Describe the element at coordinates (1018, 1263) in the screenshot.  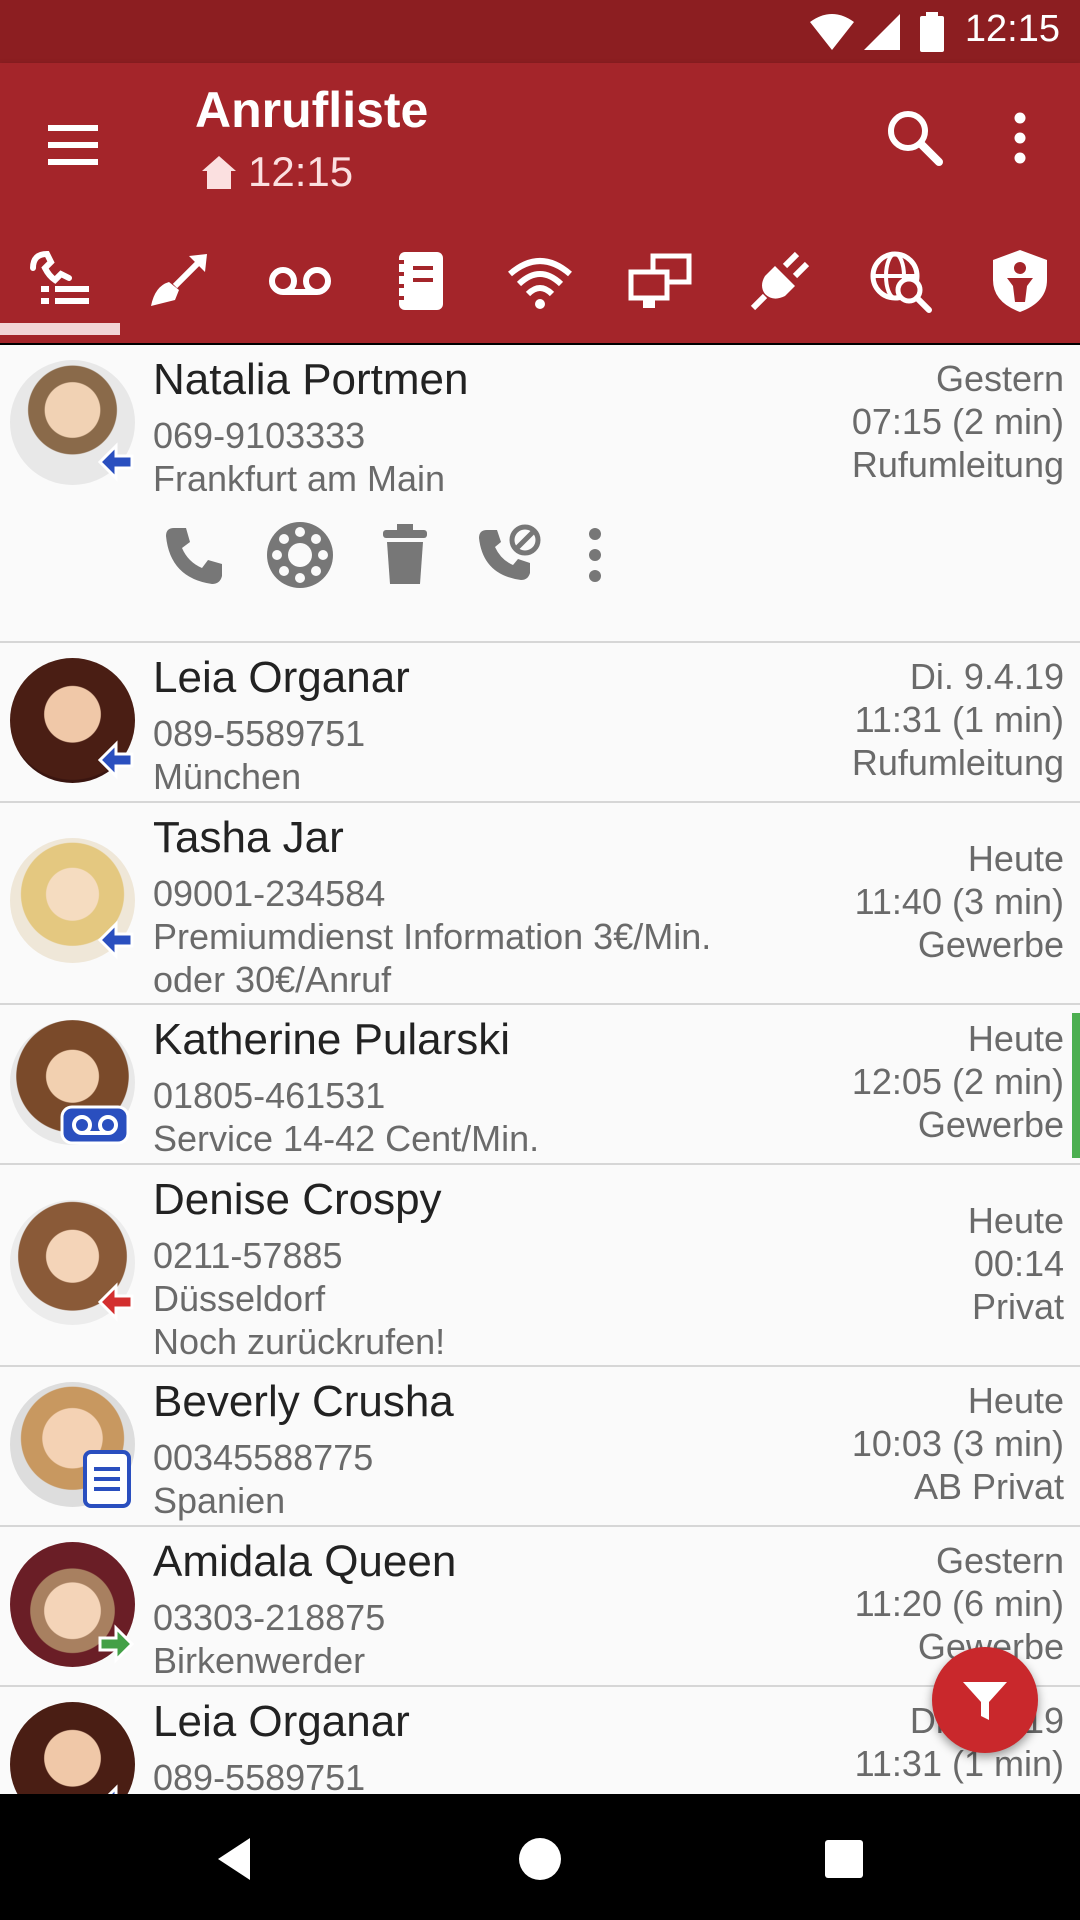
I see `call-time: 00:14` at that location.